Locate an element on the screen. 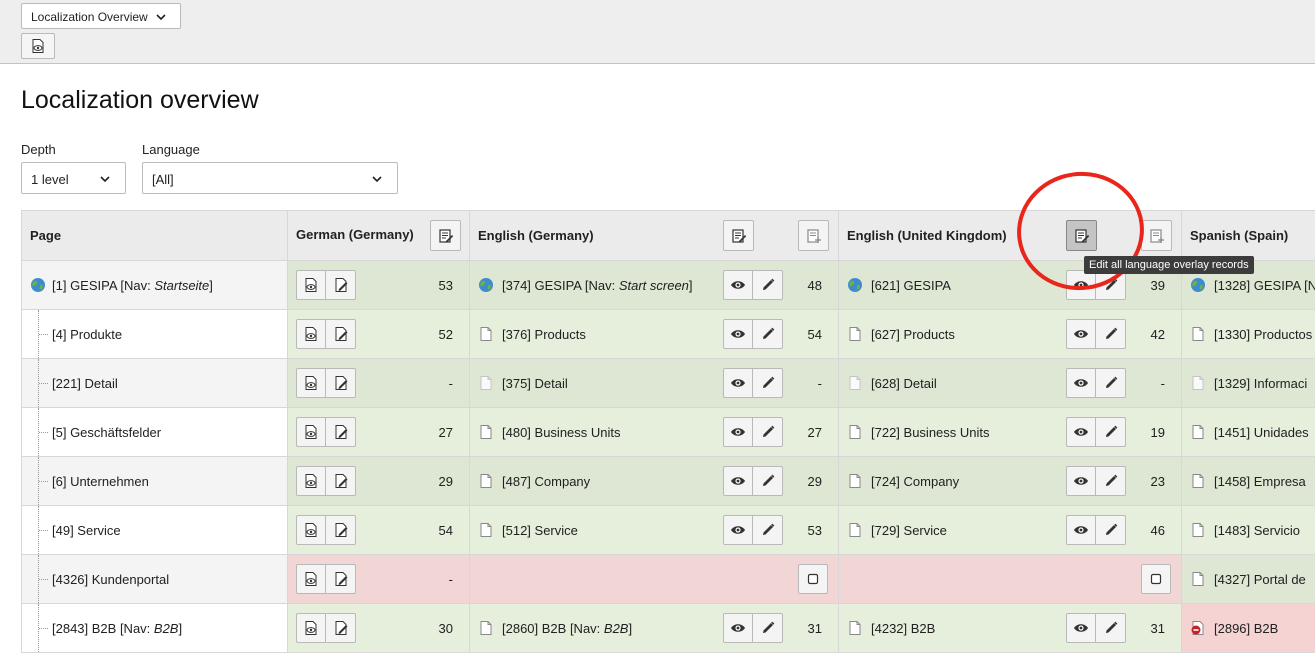 The width and height of the screenshot is (1315, 658). translation-cell-en-gb: [4232] B2B 31 is located at coordinates (1010, 628).